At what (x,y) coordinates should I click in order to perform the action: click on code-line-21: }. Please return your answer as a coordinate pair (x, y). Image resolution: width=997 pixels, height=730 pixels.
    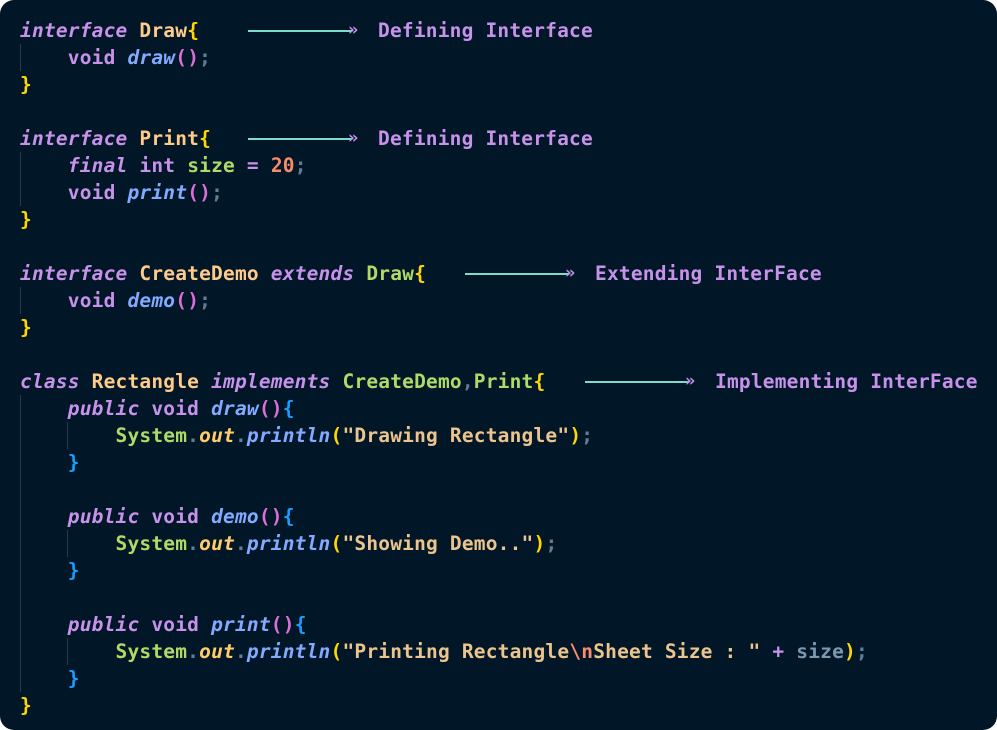
    Looking at the image, I should click on (73, 570).